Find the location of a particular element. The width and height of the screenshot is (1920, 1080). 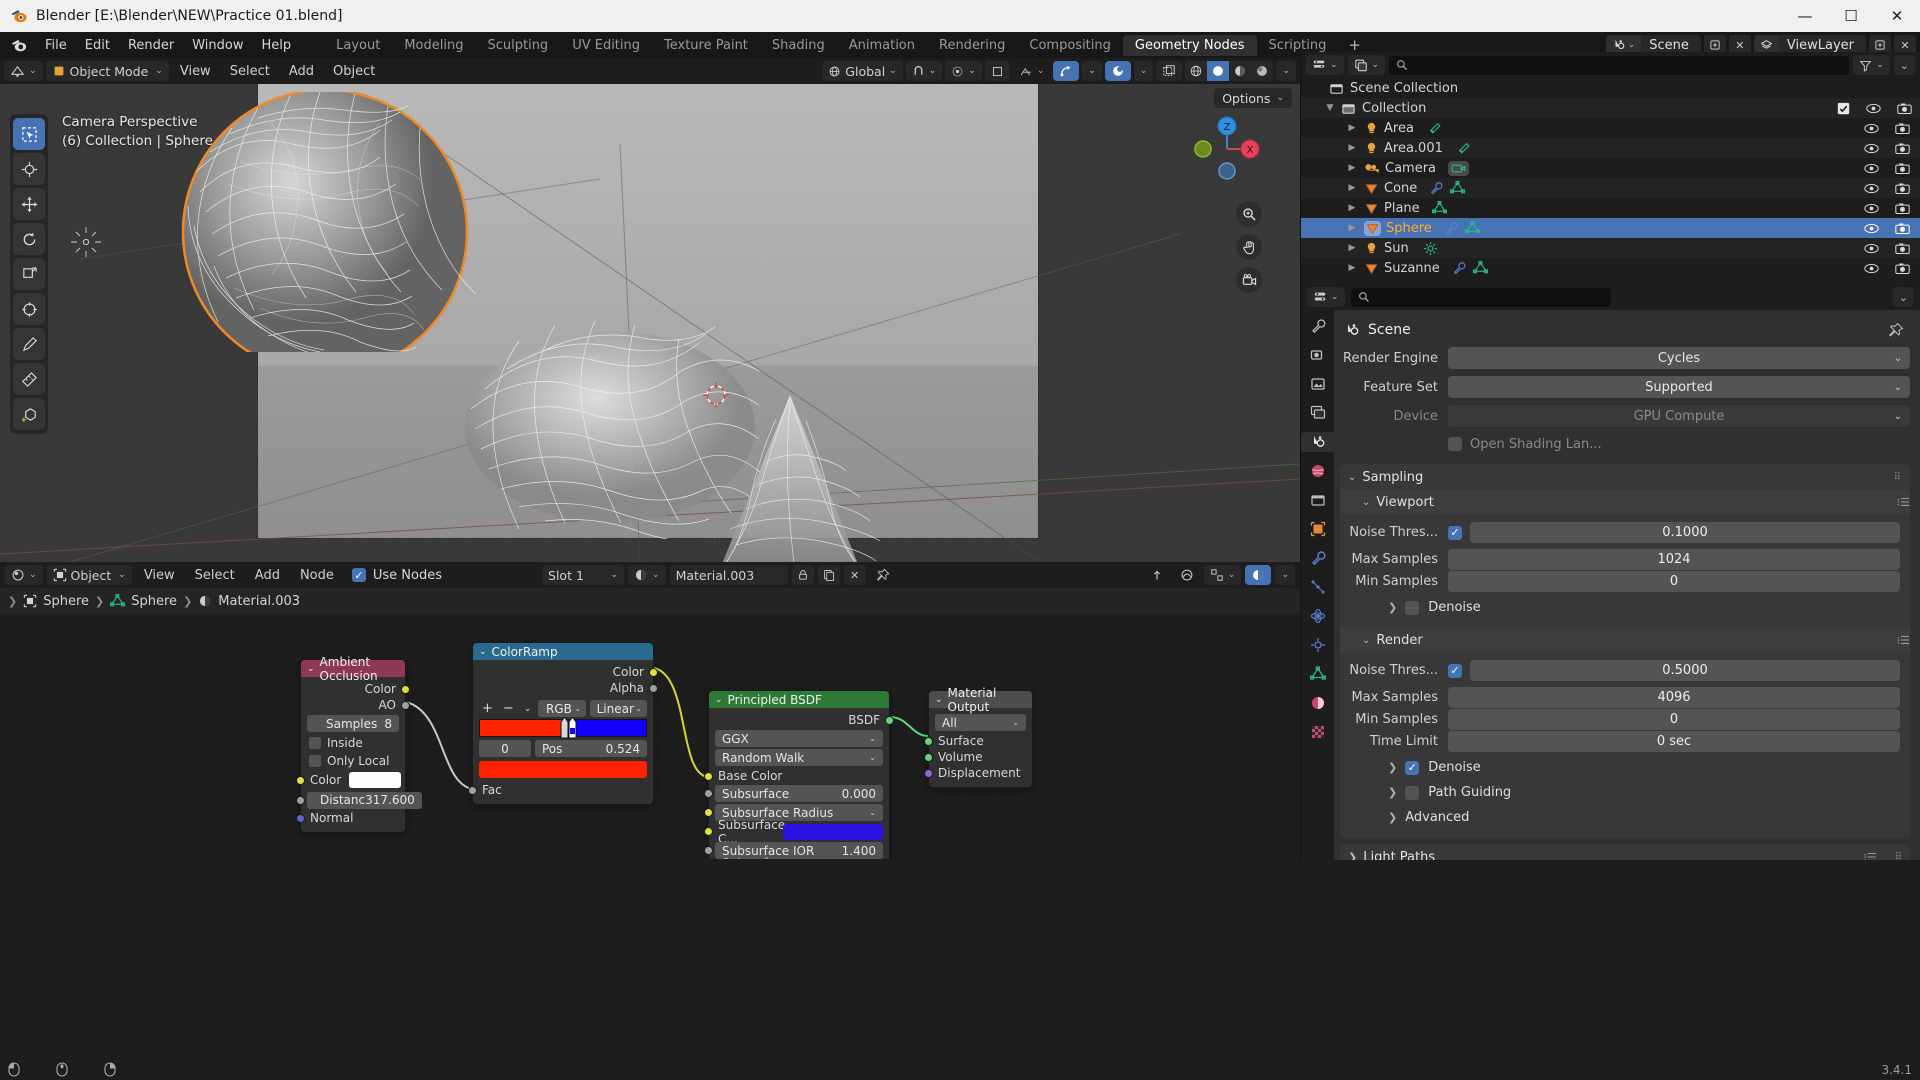

sampling-panel-header: ⌄ Sampling ⠿ is located at coordinates (1625, 477).